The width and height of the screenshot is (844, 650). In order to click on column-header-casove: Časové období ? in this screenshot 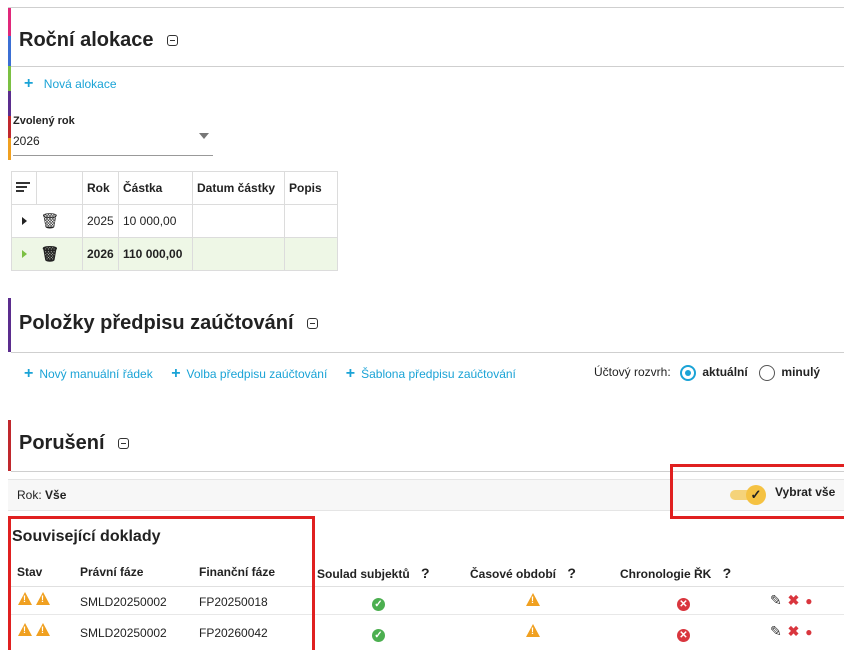, I will do `click(523, 573)`.